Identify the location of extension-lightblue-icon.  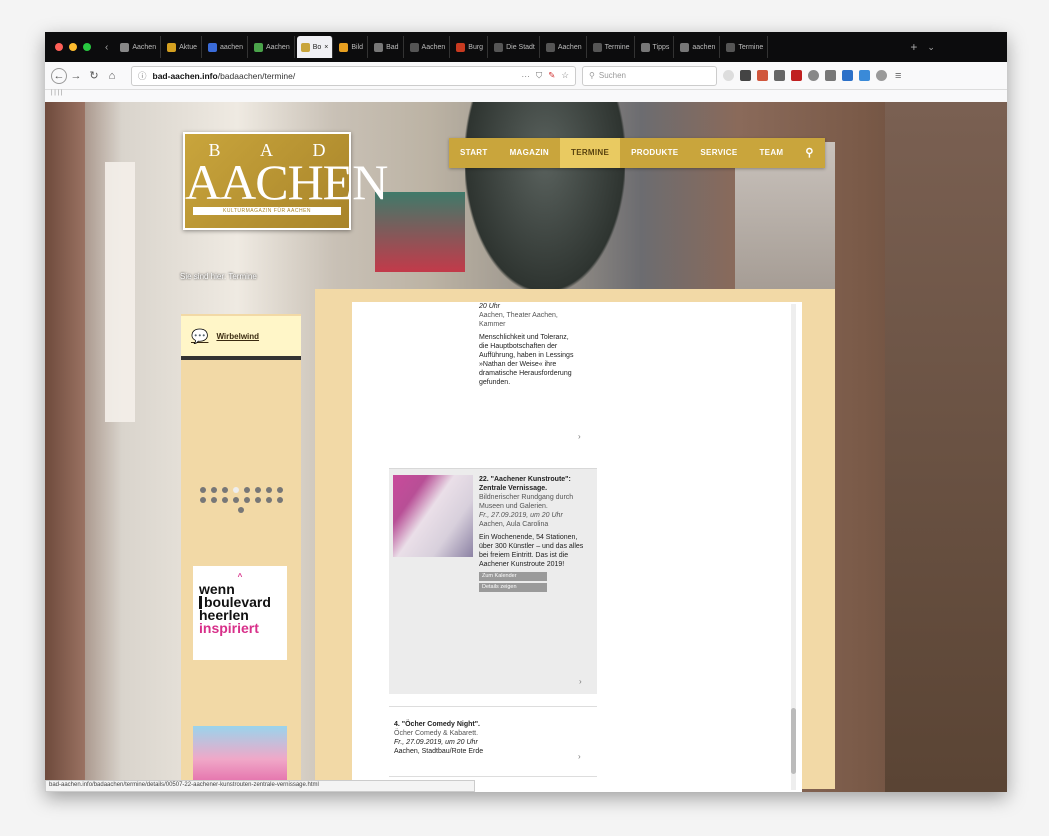
(864, 75).